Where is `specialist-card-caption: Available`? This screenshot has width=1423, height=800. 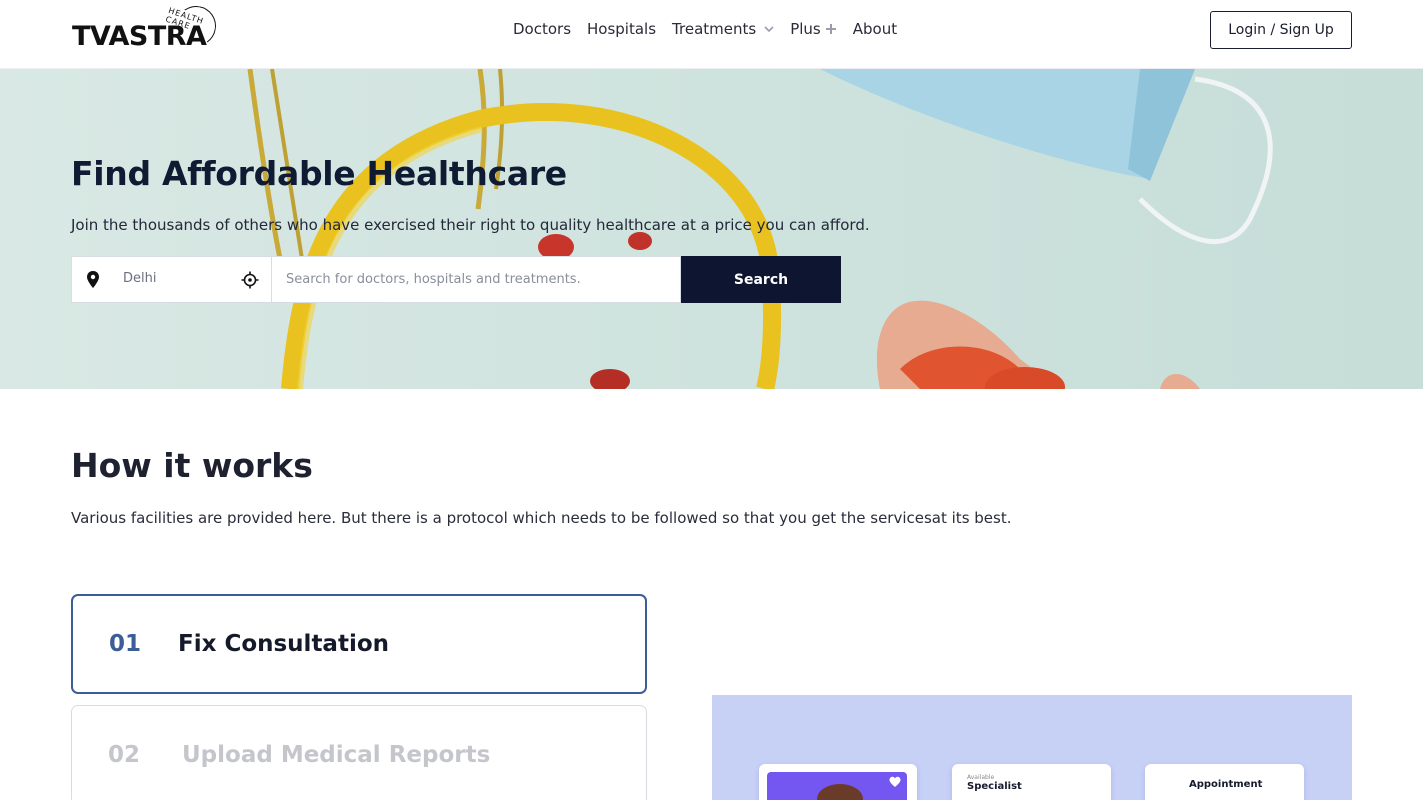 specialist-card-caption: Available is located at coordinates (981, 777).